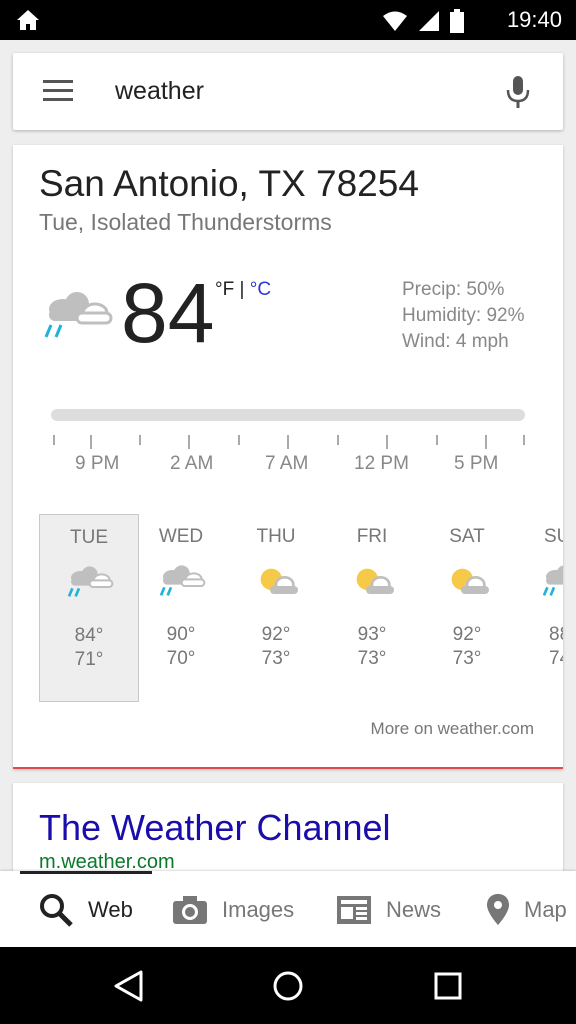 The height and width of the screenshot is (1024, 576). I want to click on recents-icon, so click(448, 986).